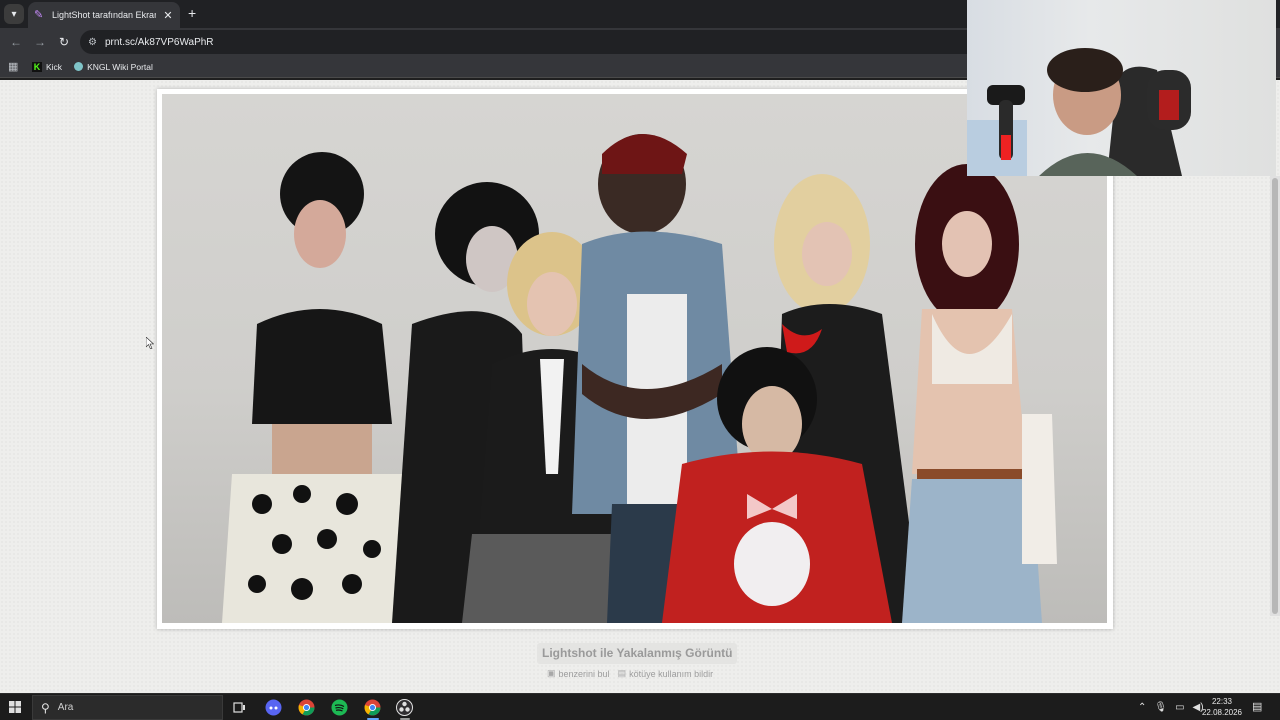  Describe the element at coordinates (14, 66) in the screenshot. I see `apps-grid-icon: ▦` at that location.